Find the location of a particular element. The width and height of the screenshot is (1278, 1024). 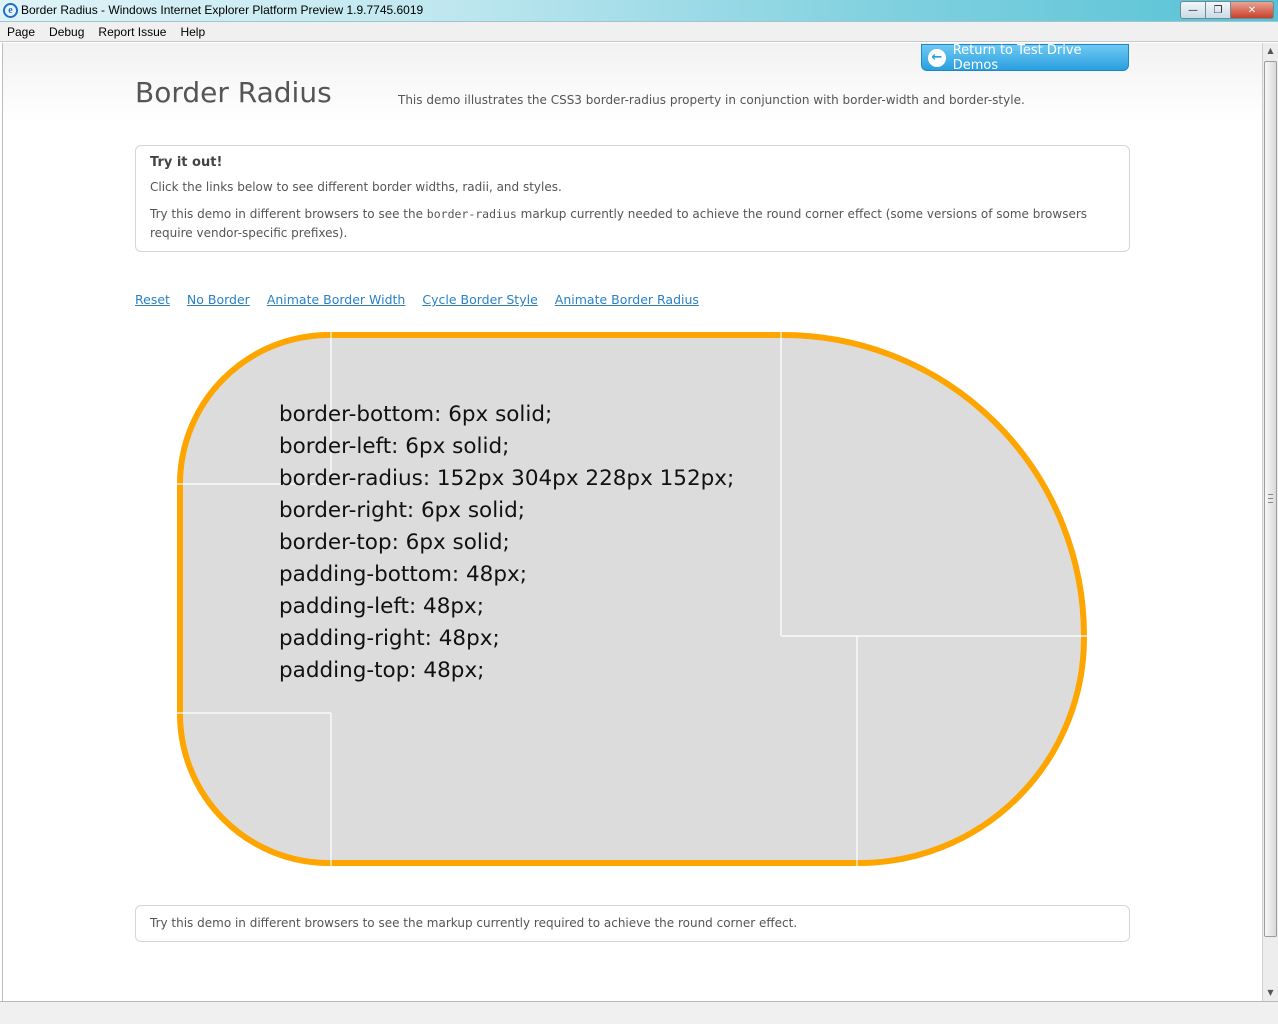

css-line-padding-top: padding-top: 48px; is located at coordinates (382, 670).